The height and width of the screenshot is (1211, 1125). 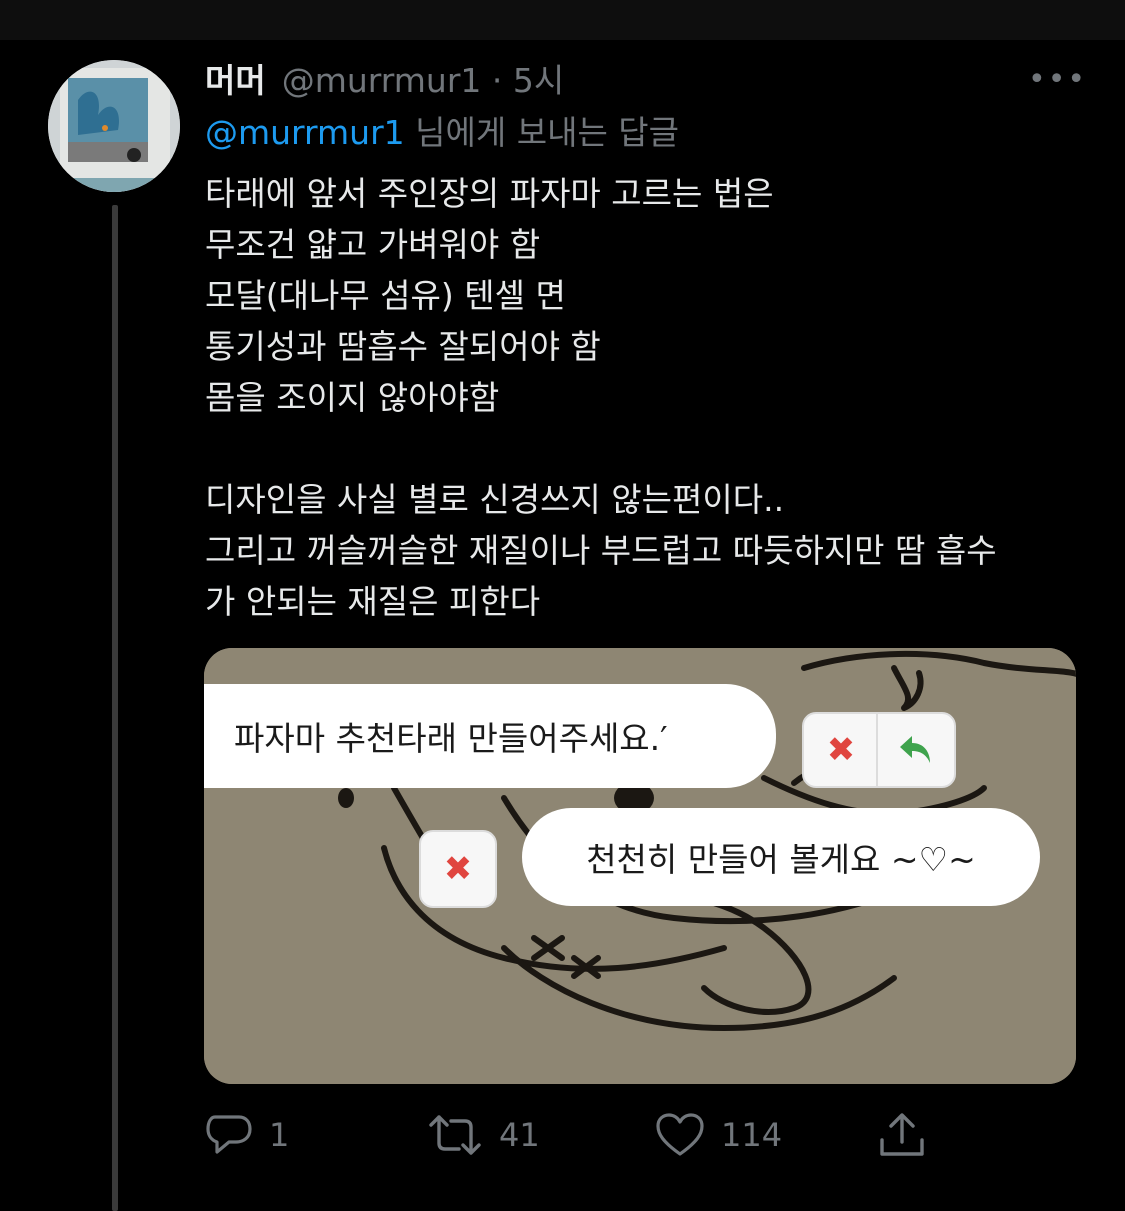 What do you see at coordinates (781, 859) in the screenshot?
I see `chat-bubble-response-text: 천천히 만들어 볼게요 ~♡~` at bounding box center [781, 859].